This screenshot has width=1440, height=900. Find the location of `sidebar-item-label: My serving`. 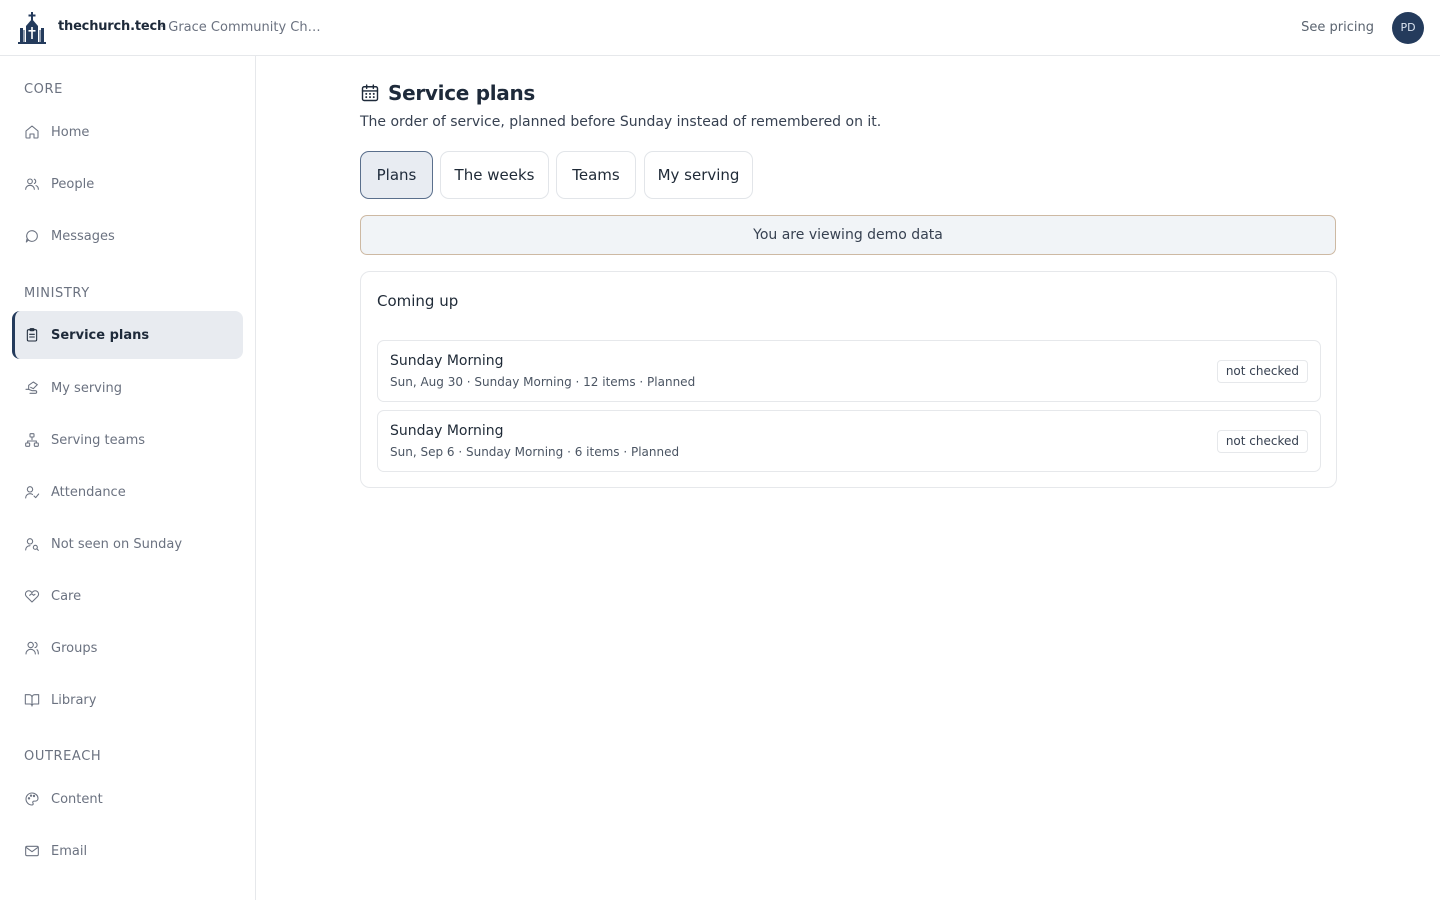

sidebar-item-label: My serving is located at coordinates (86, 388).